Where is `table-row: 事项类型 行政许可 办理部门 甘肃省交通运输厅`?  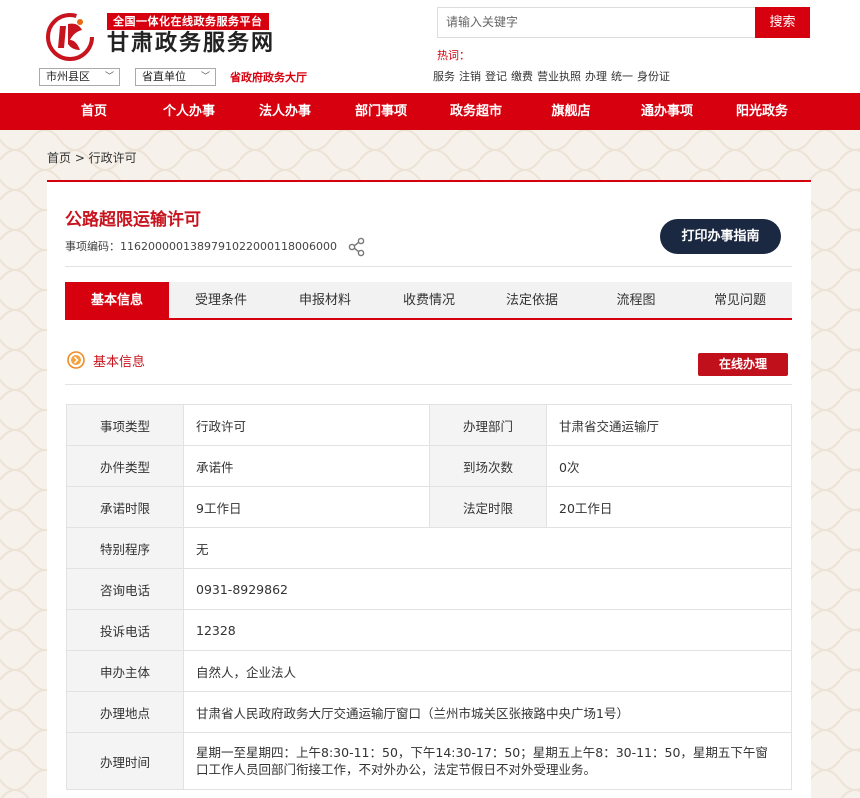
table-row: 事项类型 行政许可 办理部门 甘肃省交通运输厅 is located at coordinates (429, 425).